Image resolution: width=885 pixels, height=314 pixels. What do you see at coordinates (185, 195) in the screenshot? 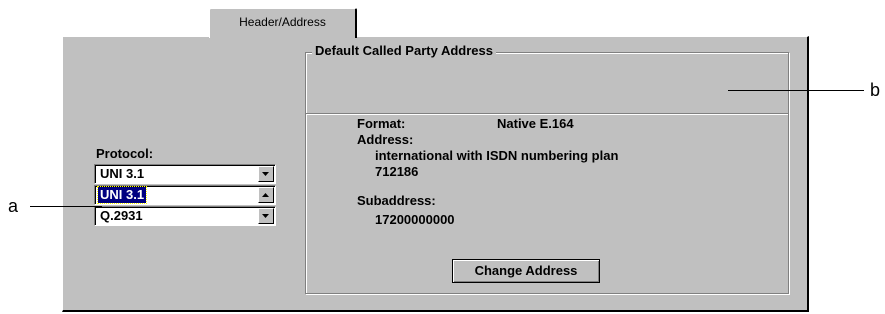
I see `protocol-option-uni31: UNI 3.1` at bounding box center [185, 195].